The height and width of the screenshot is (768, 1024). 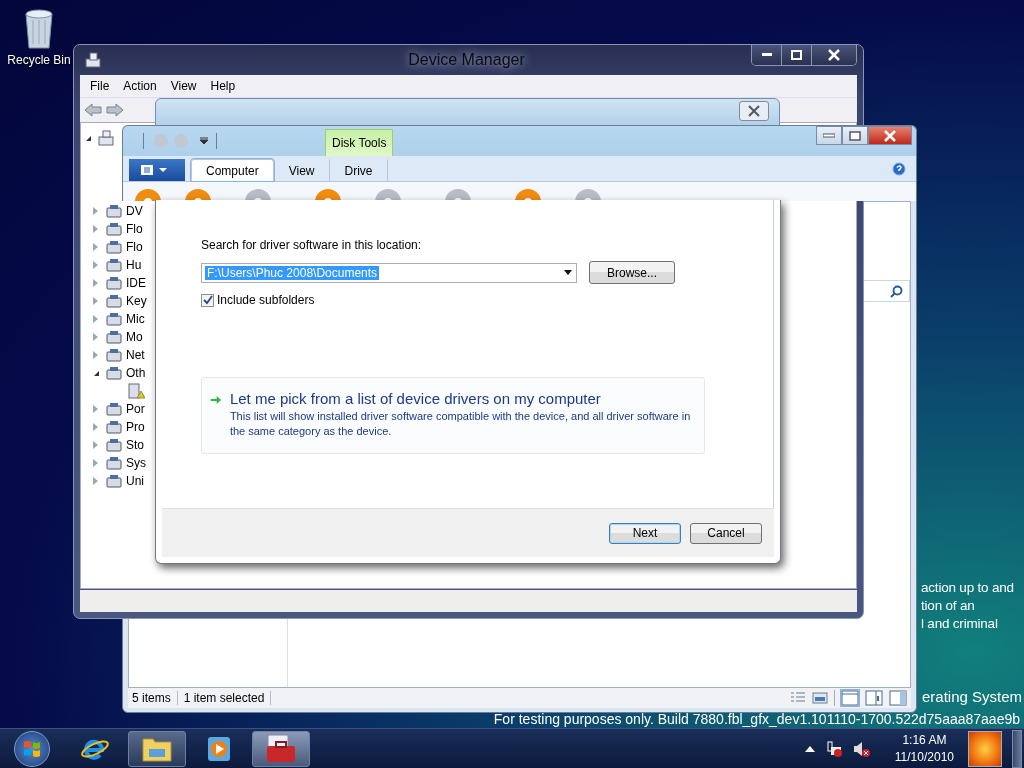 I want to click on status-text: 1 item selected, so click(x=227, y=698).